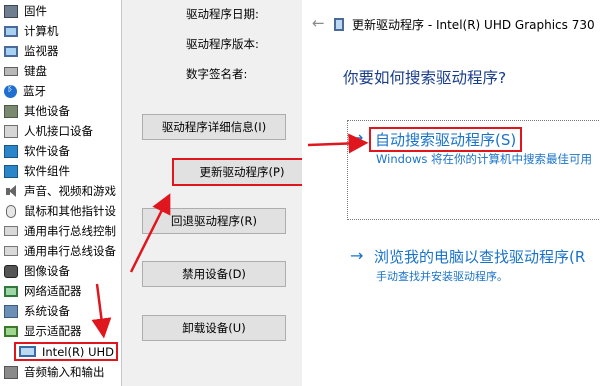 The image size is (600, 386). Describe the element at coordinates (47, 171) in the screenshot. I see `tree-item-label: 软件组件` at that location.